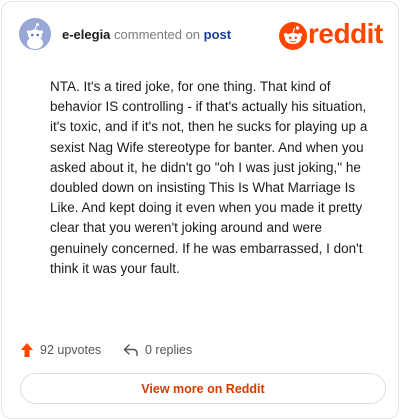 The width and height of the screenshot is (400, 420). Describe the element at coordinates (169, 350) in the screenshot. I see `replies-count: 0 replies` at that location.